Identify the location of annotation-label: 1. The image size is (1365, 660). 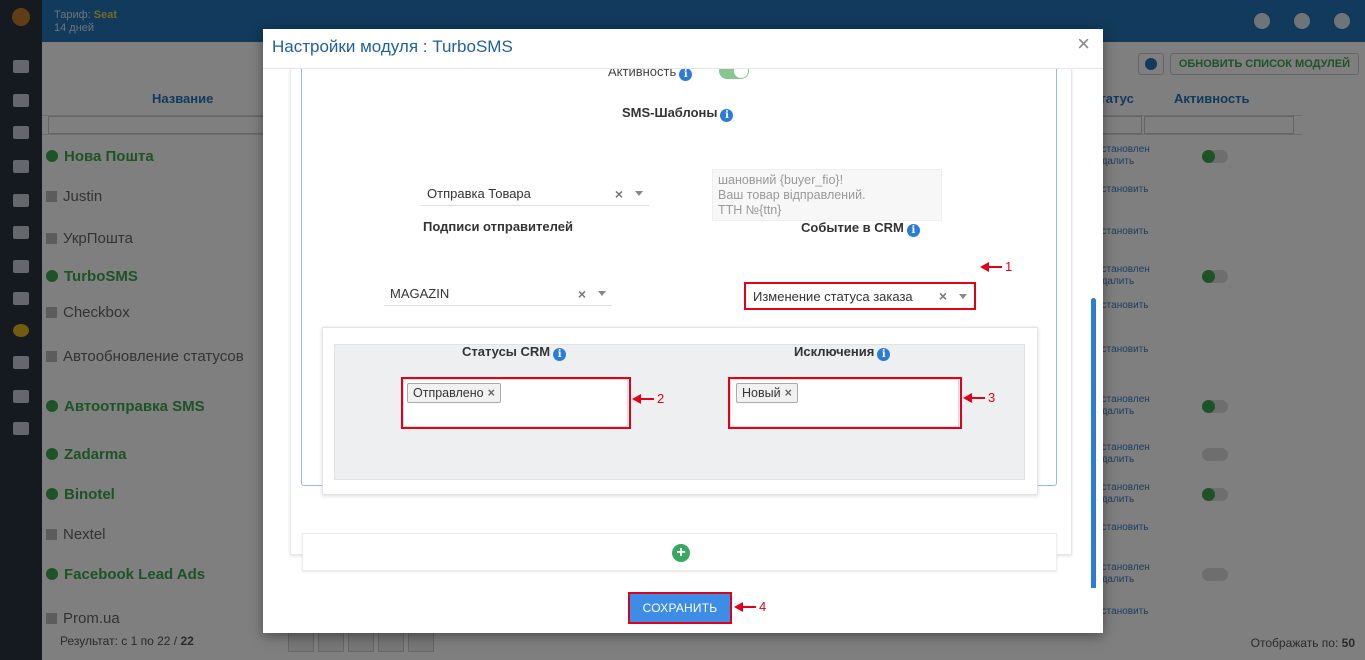
(1009, 266).